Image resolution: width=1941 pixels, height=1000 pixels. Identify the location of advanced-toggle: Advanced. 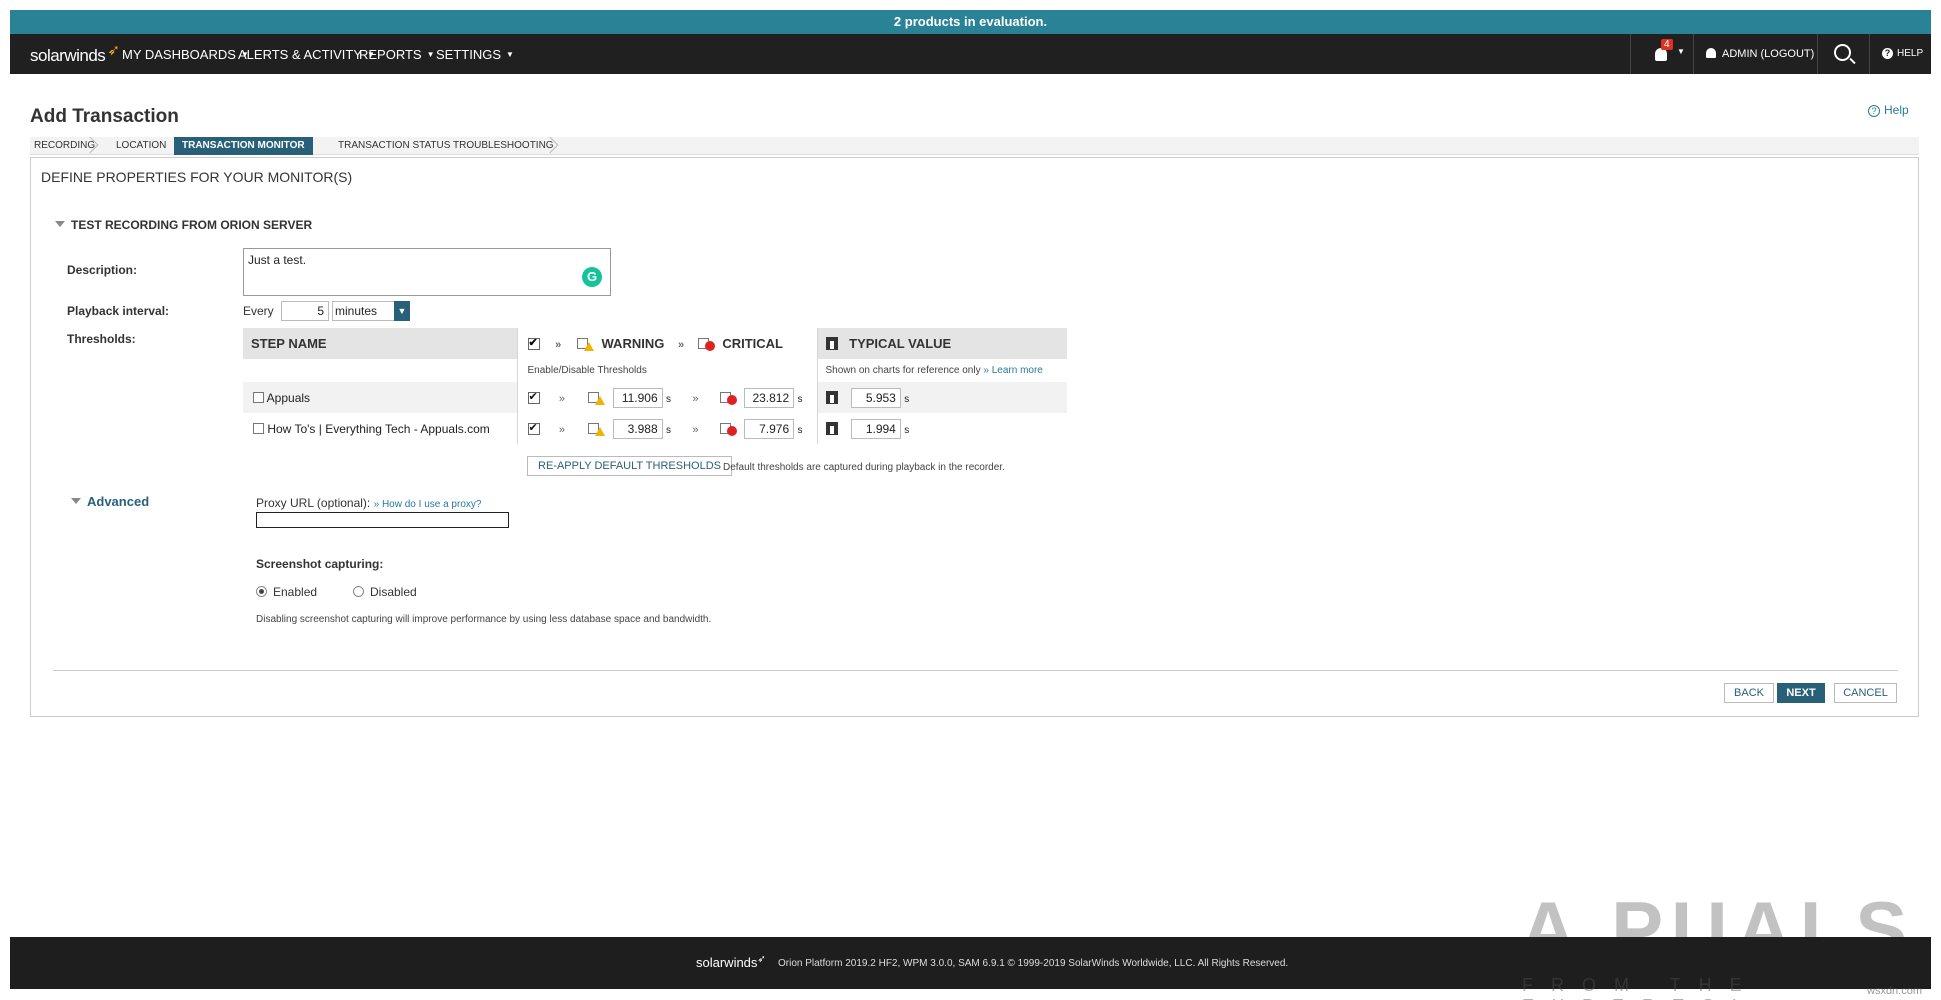
(110, 501).